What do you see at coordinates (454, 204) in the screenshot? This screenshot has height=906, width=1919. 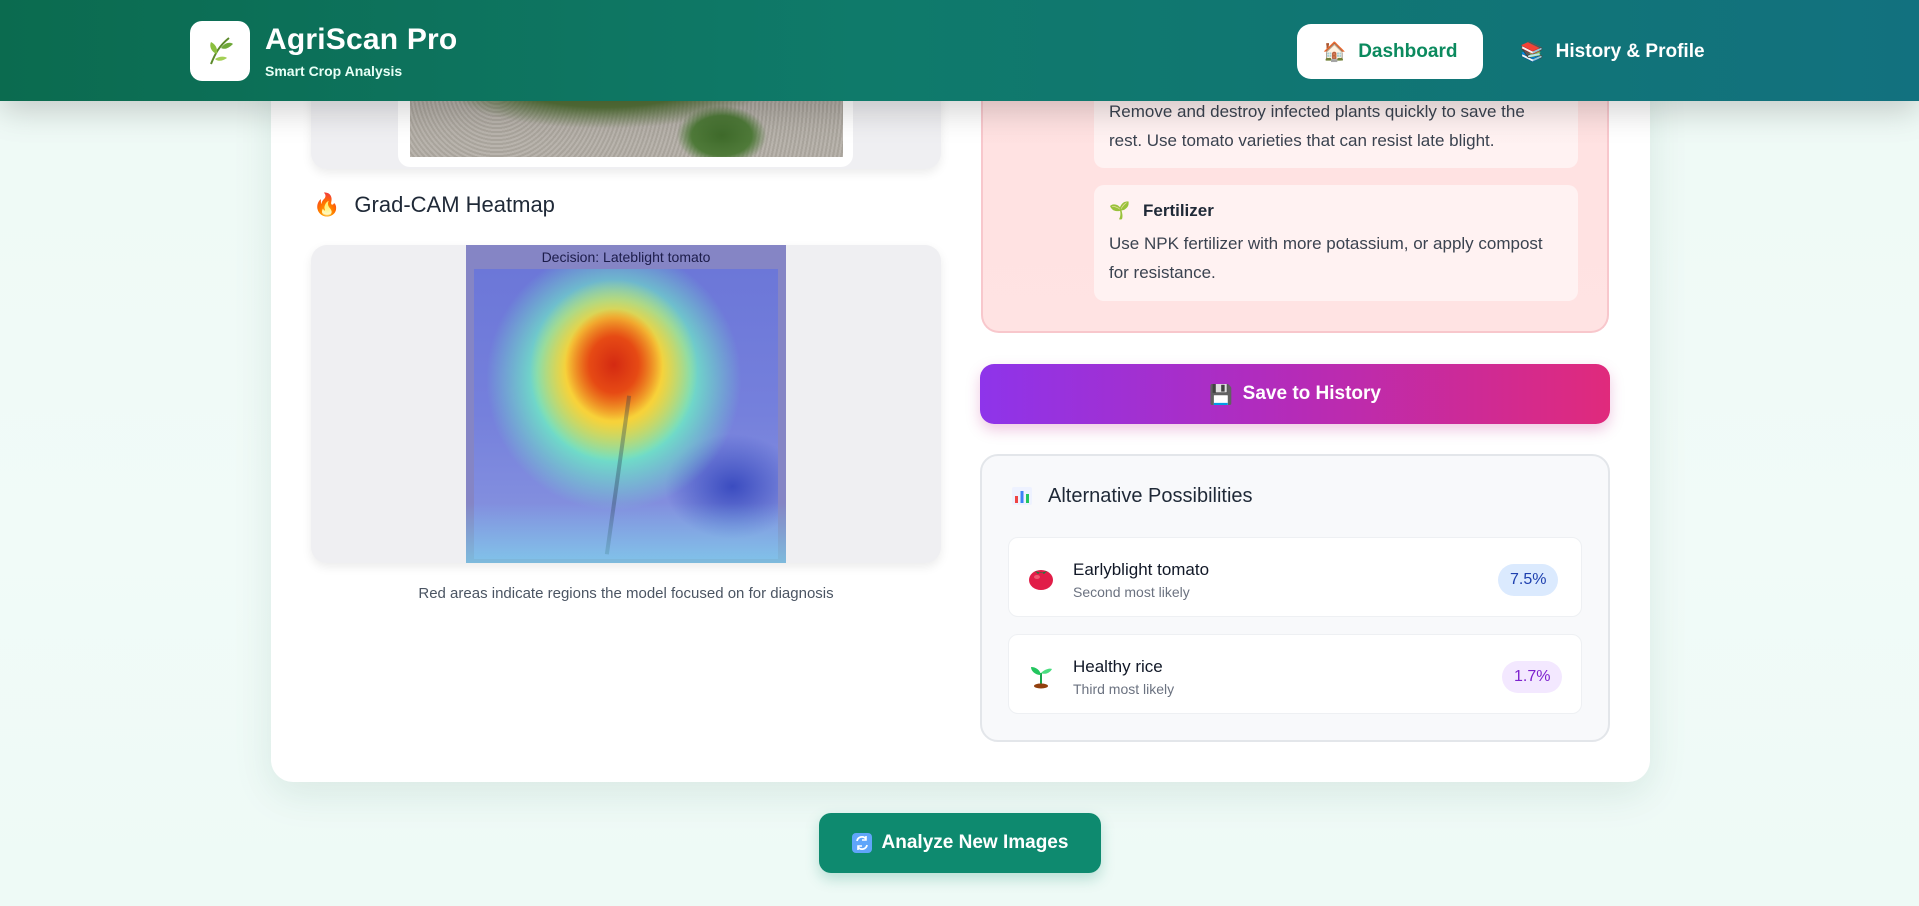 I see `heatmap-title: Grad-CAM Heatmap` at bounding box center [454, 204].